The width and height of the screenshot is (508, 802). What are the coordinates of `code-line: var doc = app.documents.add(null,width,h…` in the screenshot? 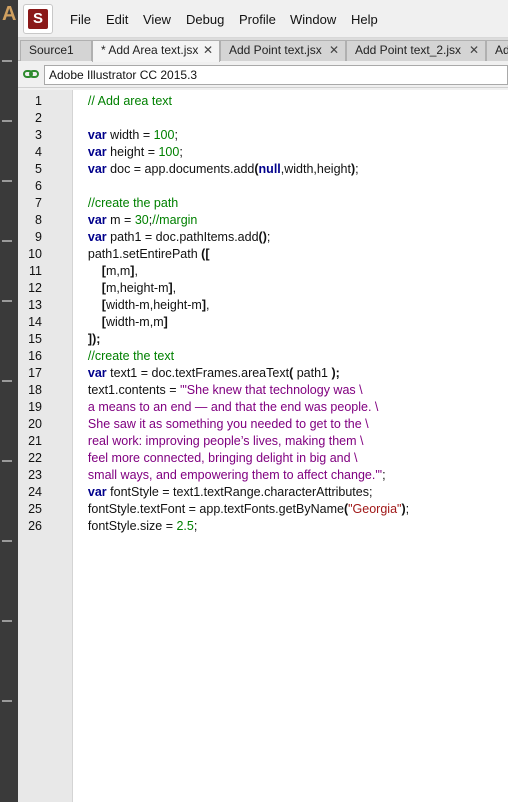 It's located at (216, 169).